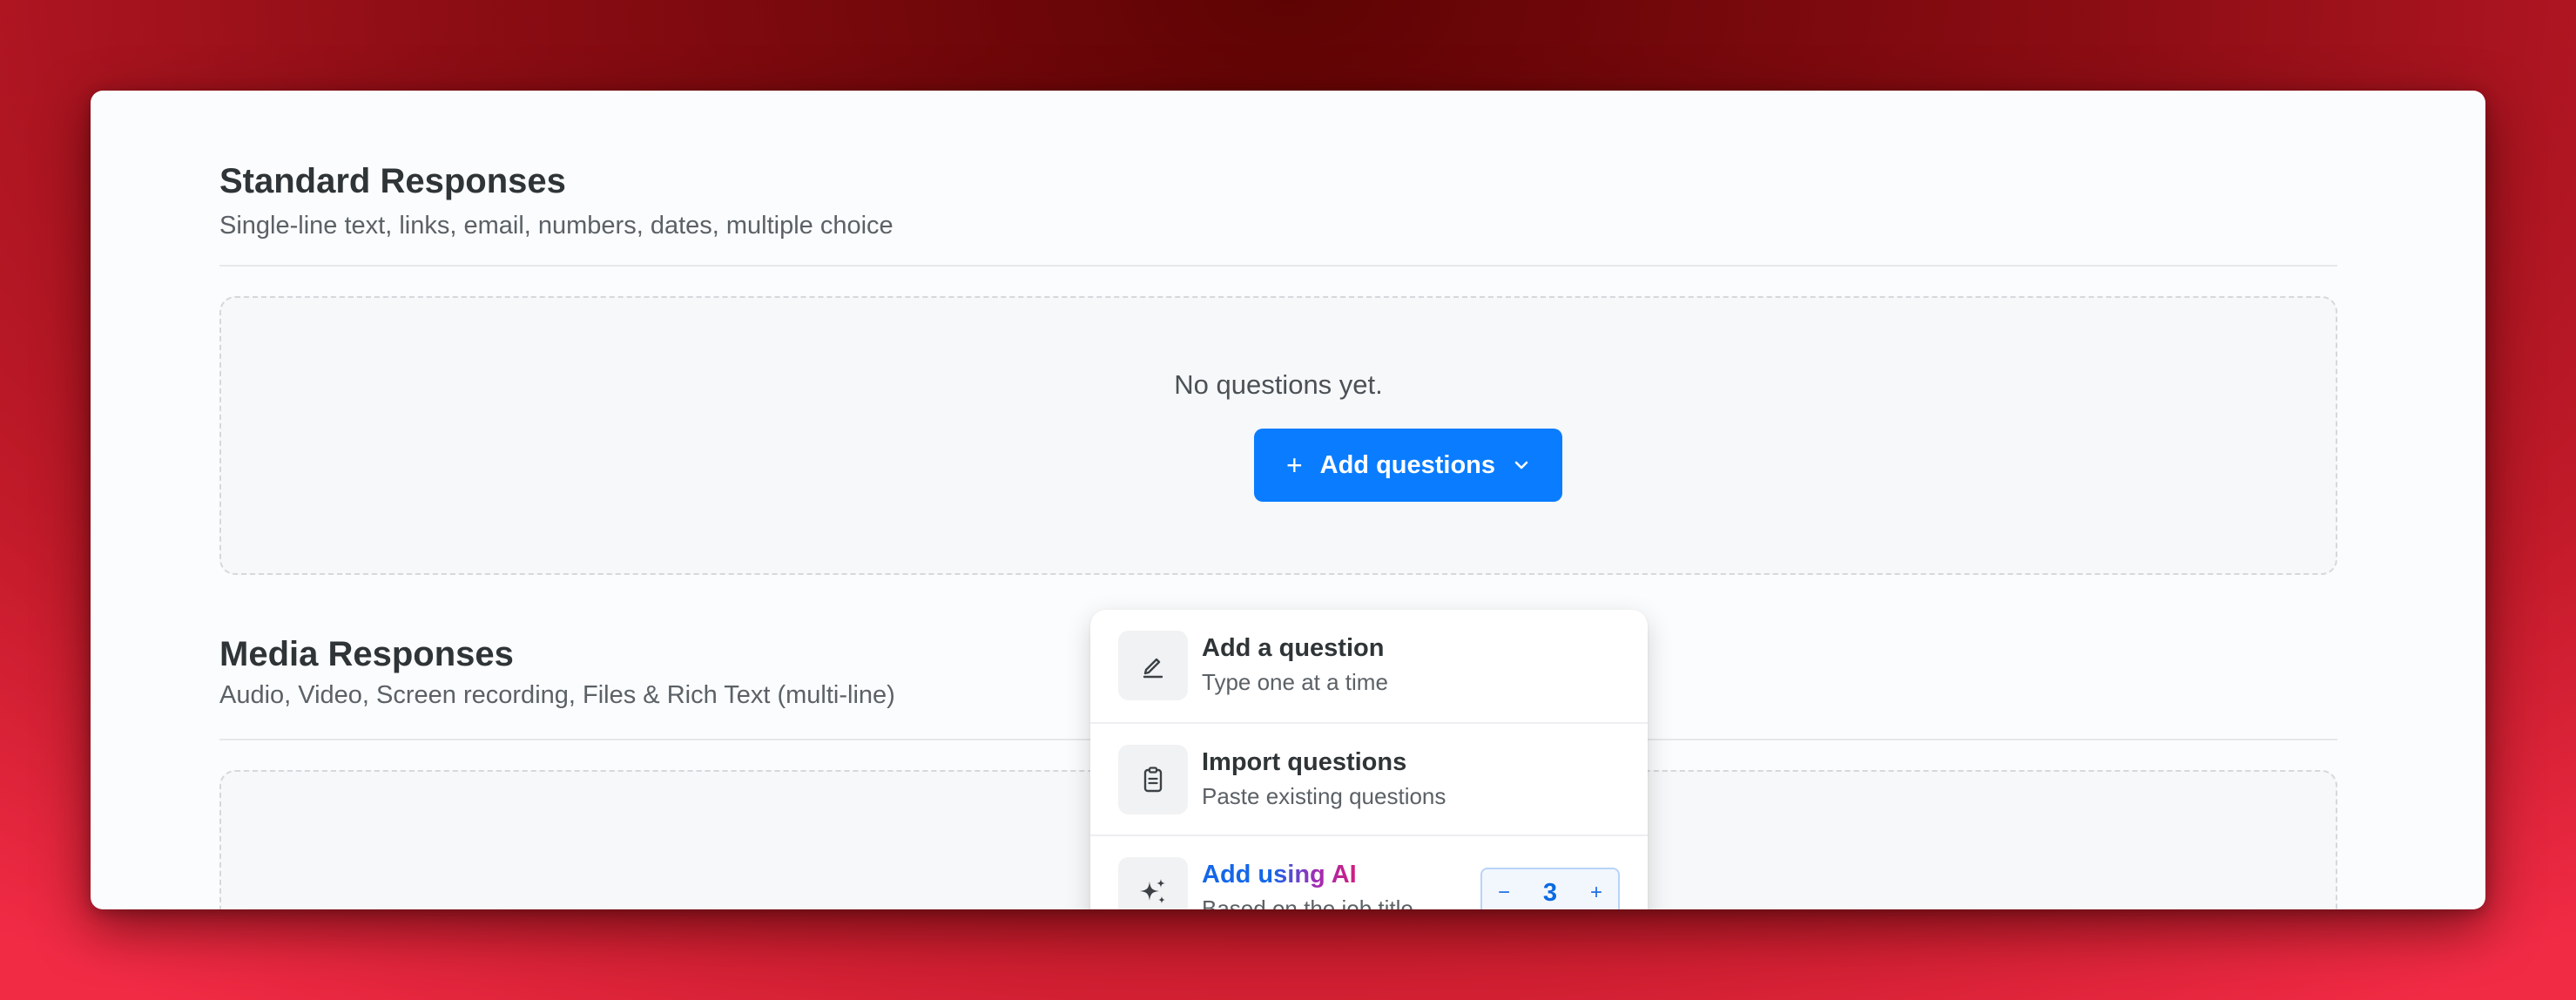  I want to click on add-questions-label: Add questions, so click(1408, 464).